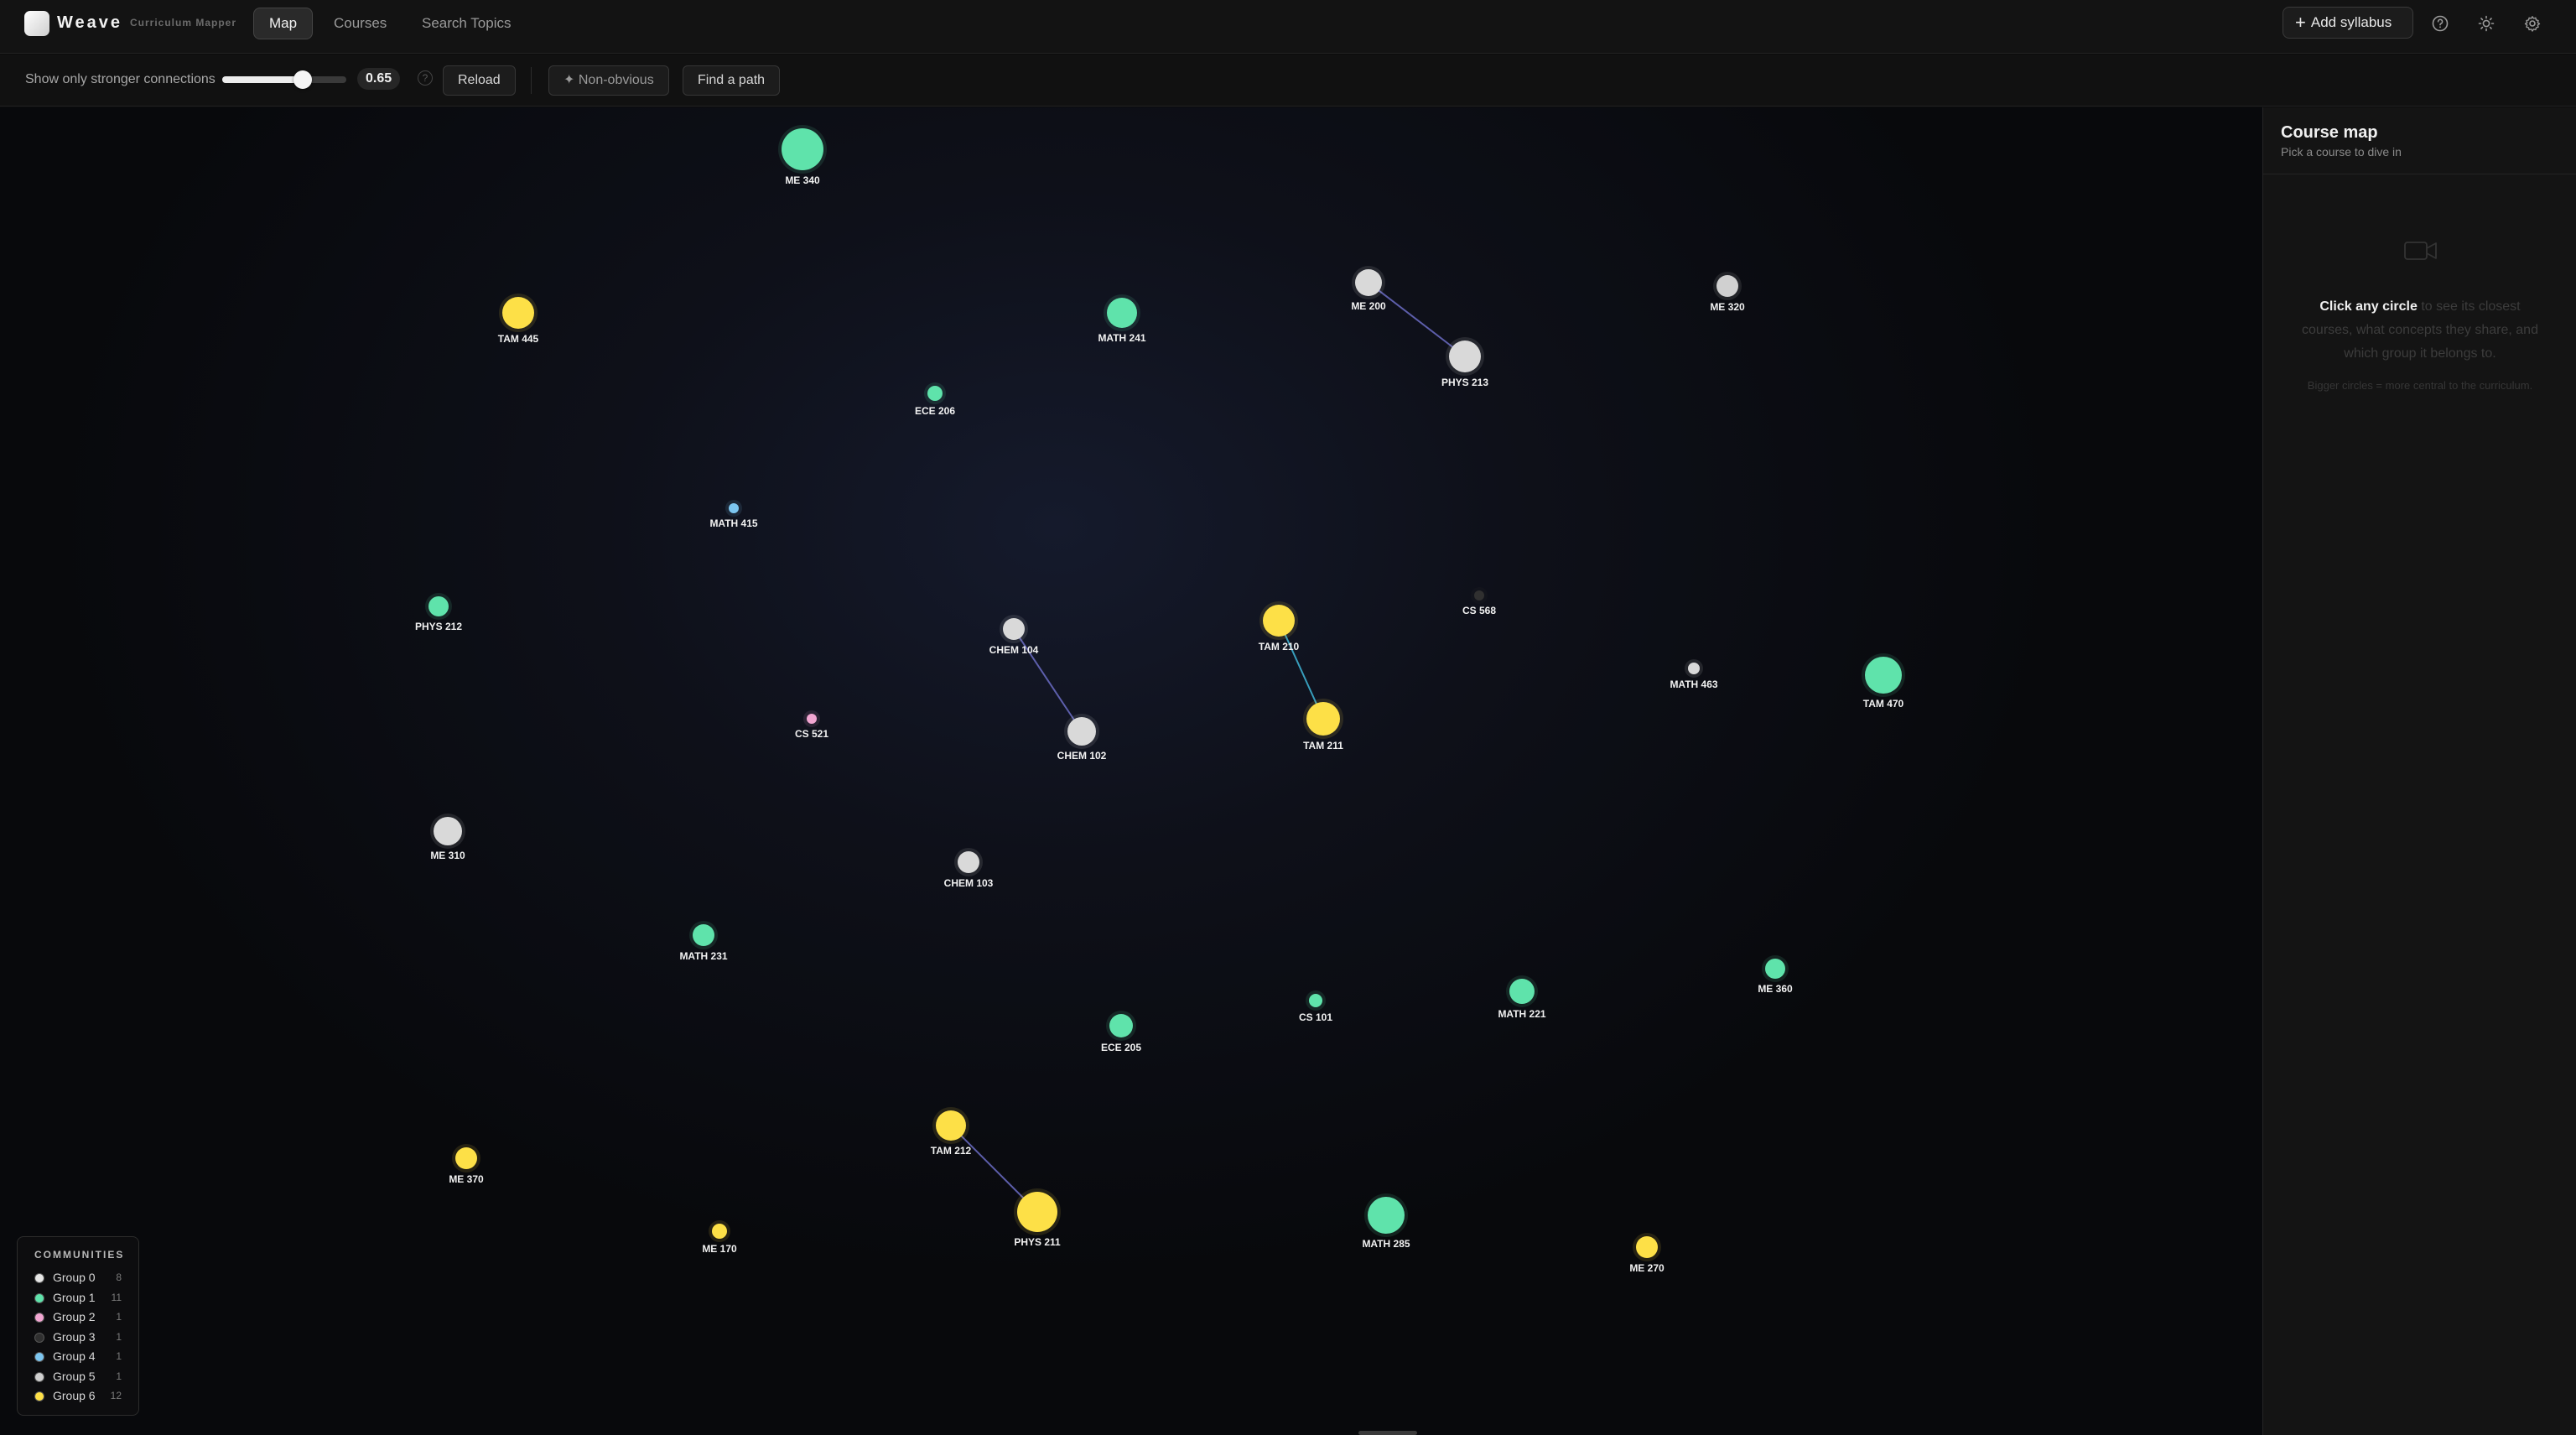  Describe the element at coordinates (86, 1299) in the screenshot. I see `legend-item-group-1: Group 1 11` at that location.